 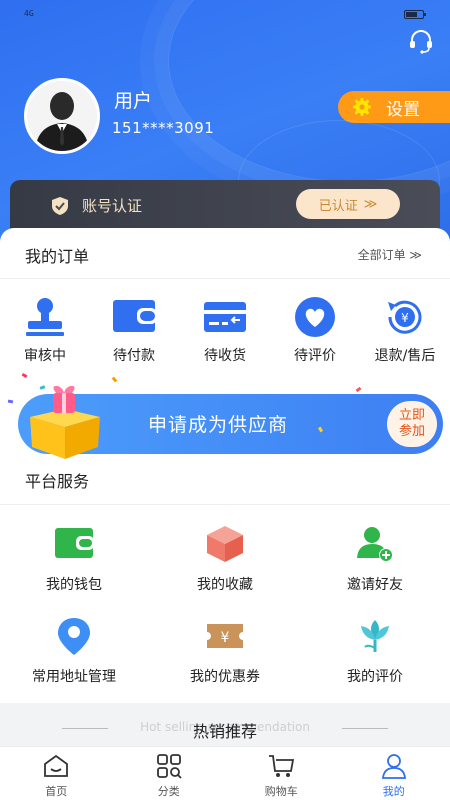 I want to click on refund-icon: ¥, so click(x=405, y=317).